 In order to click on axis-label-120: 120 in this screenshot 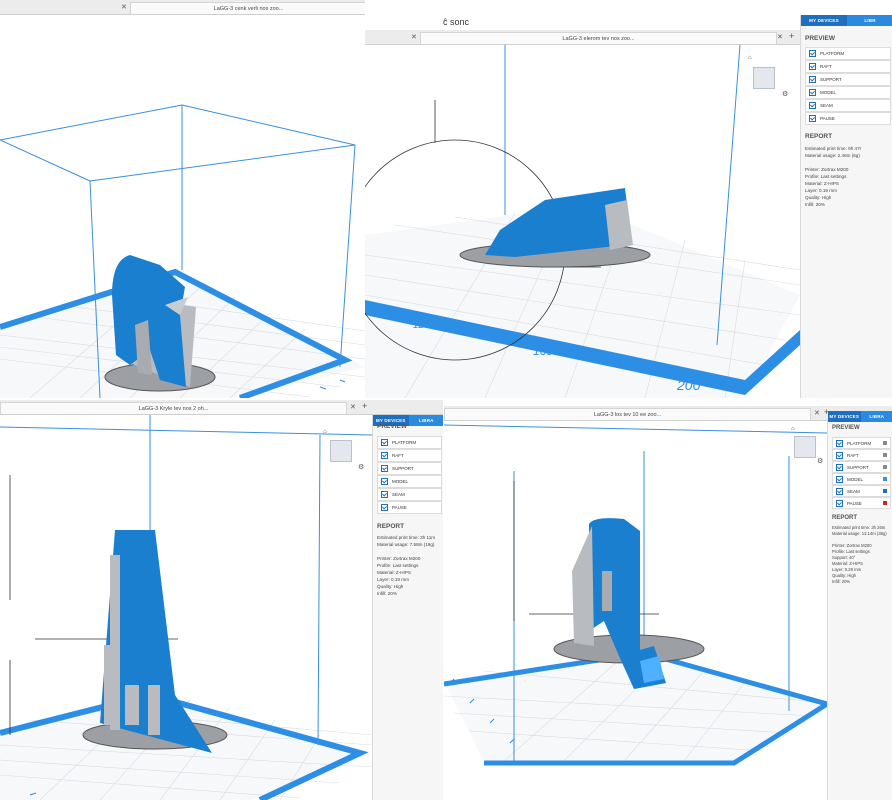, I will do `click(421, 325)`.